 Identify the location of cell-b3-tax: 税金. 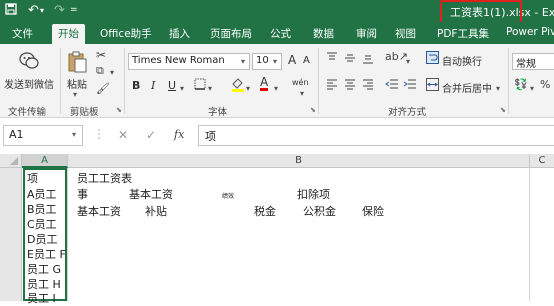
(265, 211).